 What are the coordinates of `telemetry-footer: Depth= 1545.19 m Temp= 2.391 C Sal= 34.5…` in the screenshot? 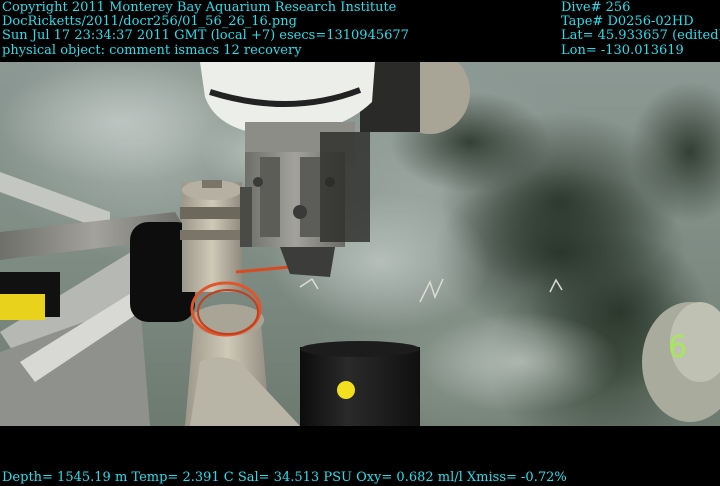 It's located at (360, 456).